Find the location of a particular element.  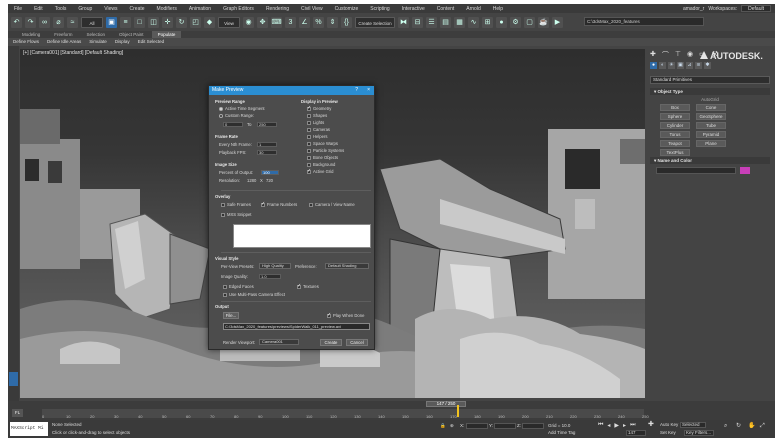

cylinder-button: Cylinder is located at coordinates (675, 125).